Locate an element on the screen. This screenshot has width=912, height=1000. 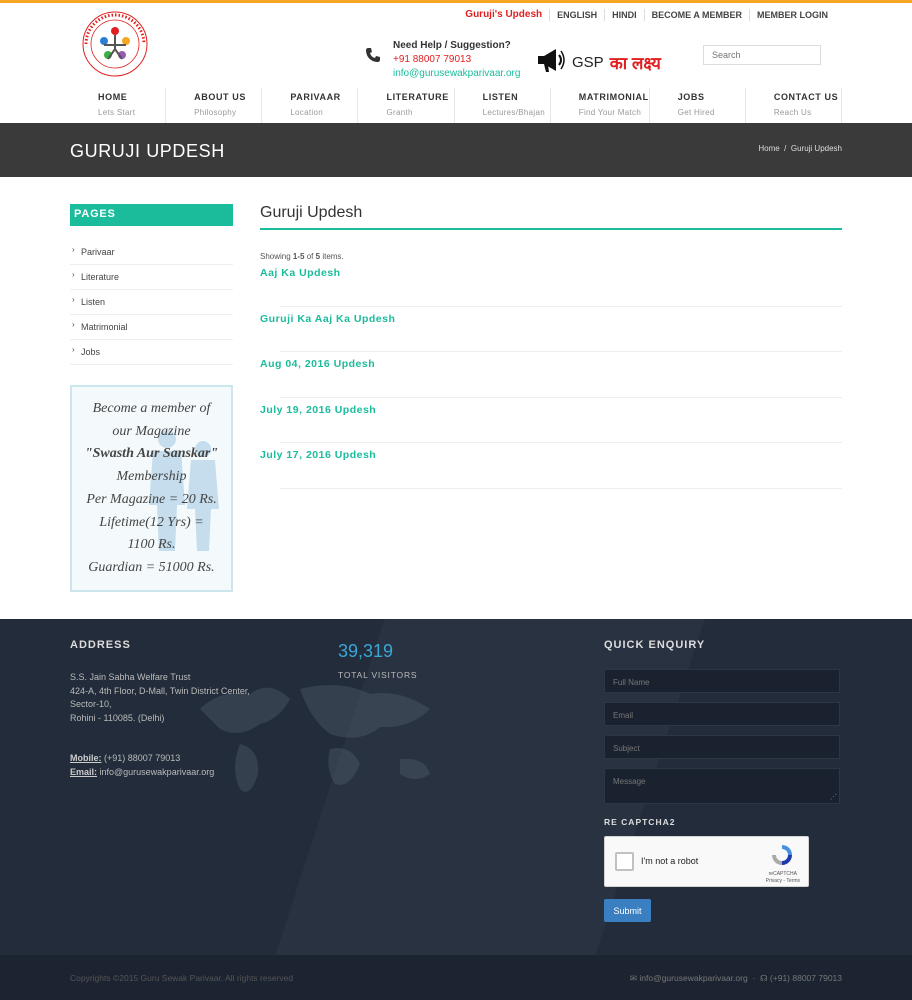
summary-text: items. is located at coordinates (333, 256).